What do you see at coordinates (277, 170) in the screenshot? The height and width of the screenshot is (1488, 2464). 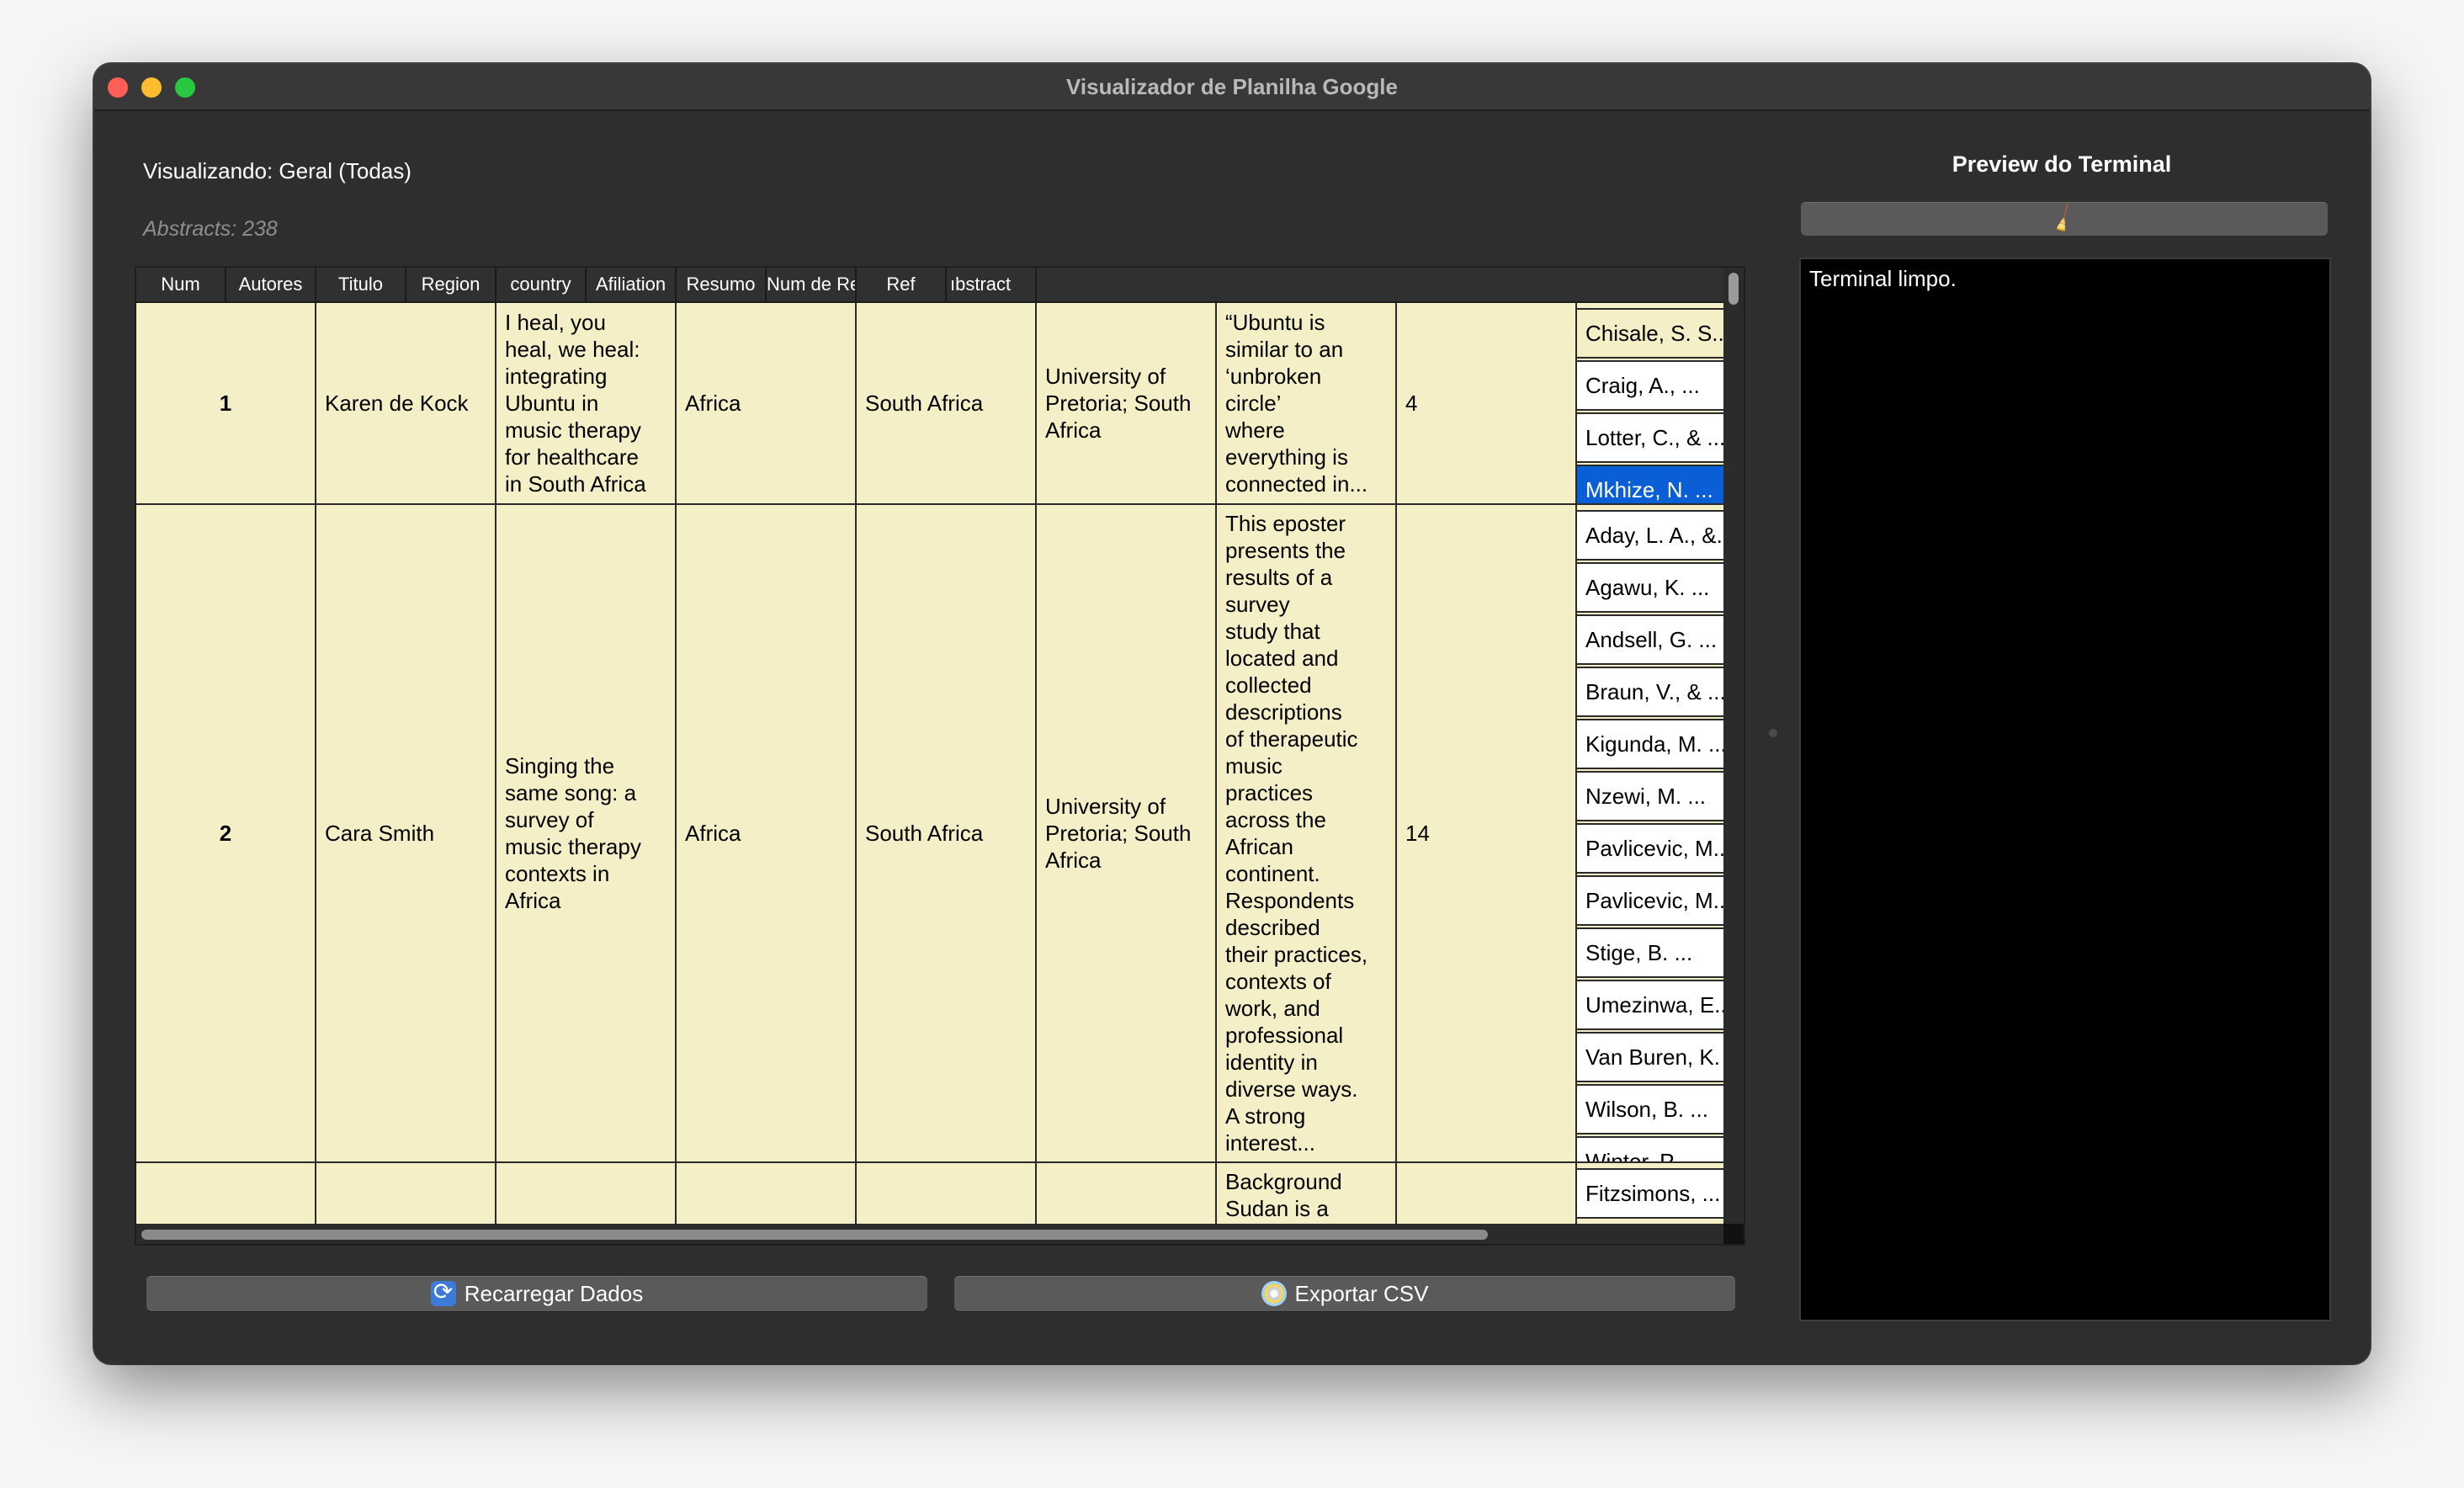 I see `viewing-label: Visualizando: Geral (Todas)` at bounding box center [277, 170].